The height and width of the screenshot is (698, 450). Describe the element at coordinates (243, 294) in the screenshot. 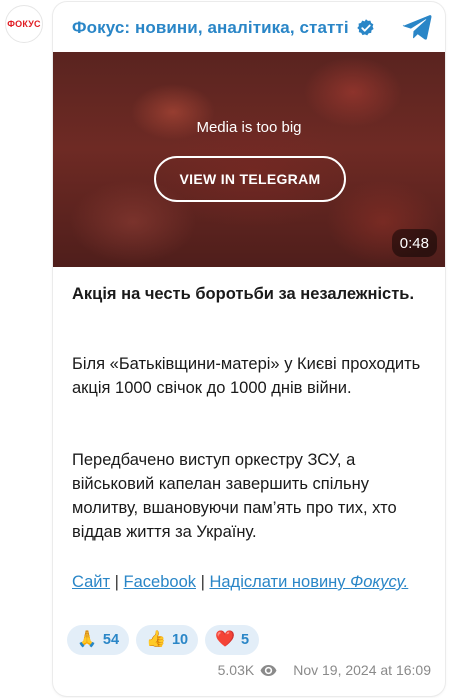

I see `post-headline: Акція на честь боротьби за незалежність.` at that location.